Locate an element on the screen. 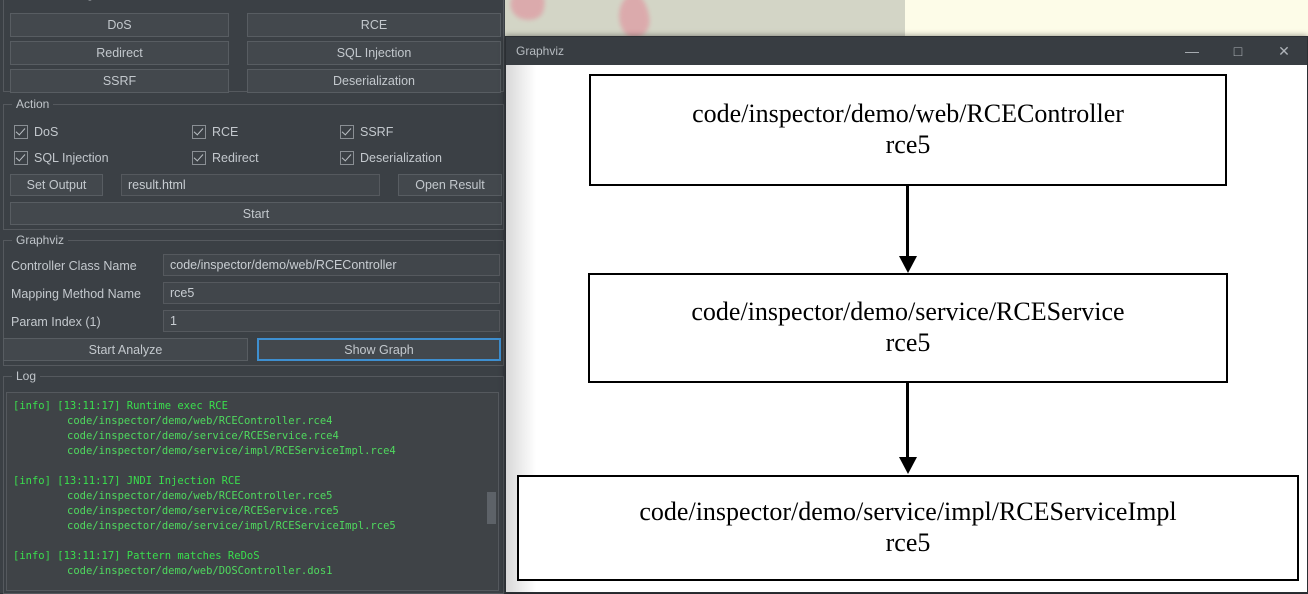 The image size is (1308, 594). checkbox-label: SQL Injection is located at coordinates (71, 158).